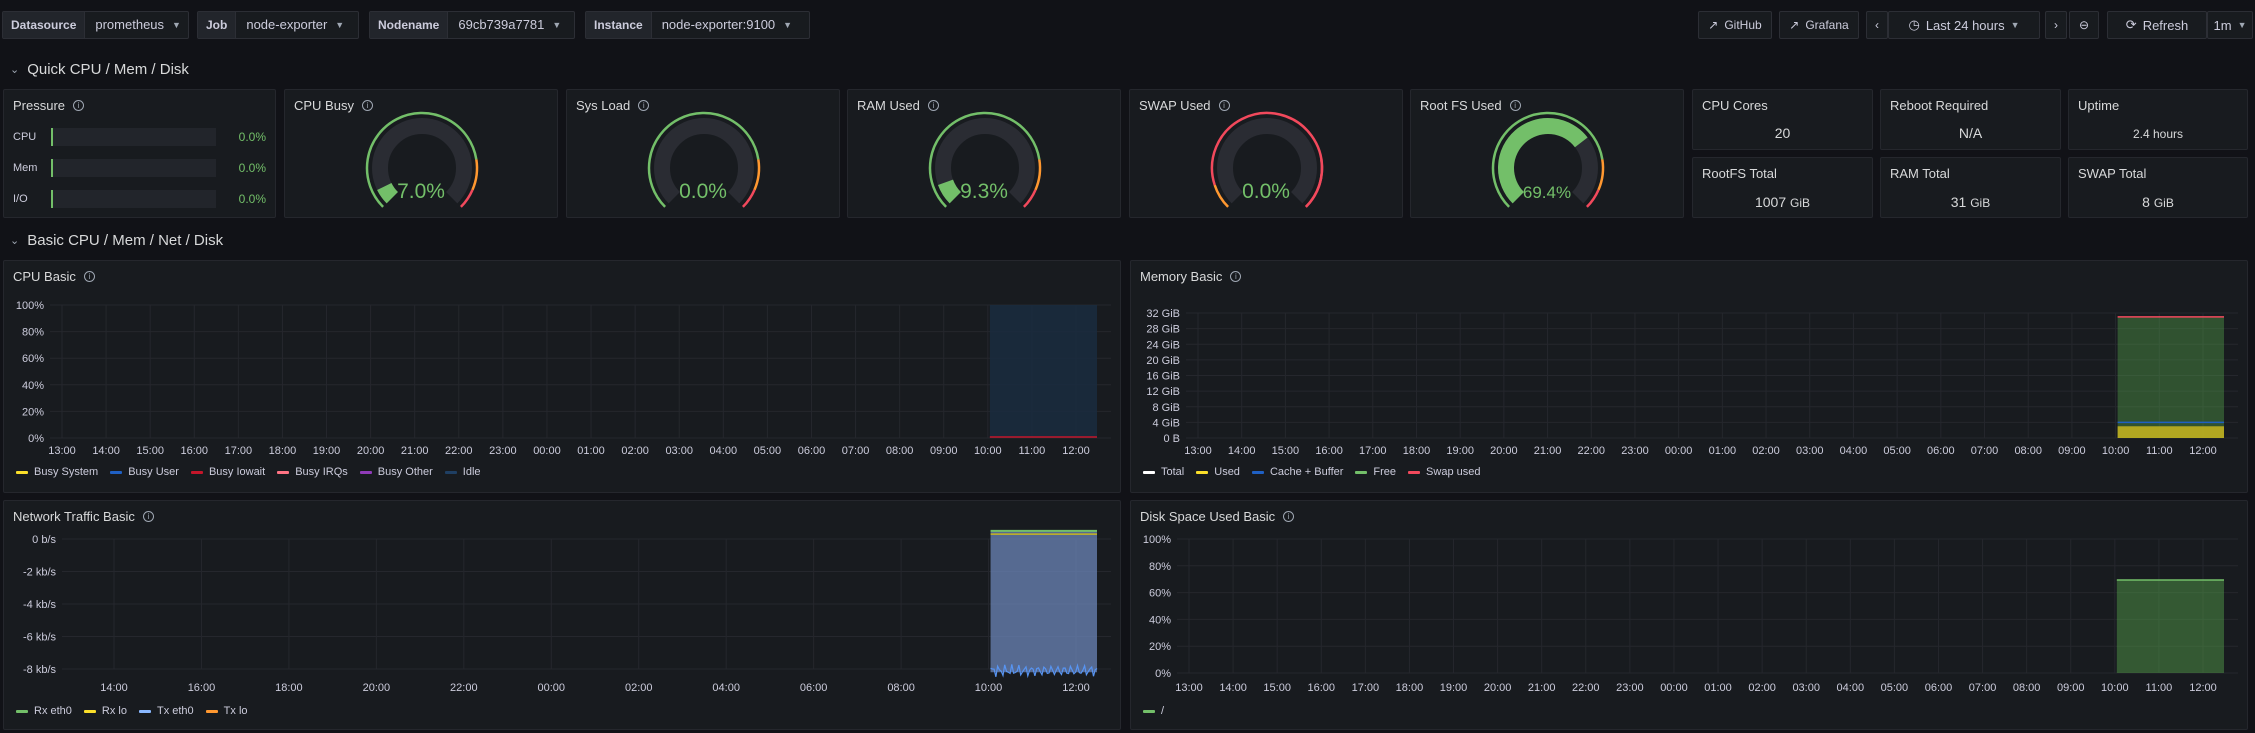 This screenshot has height=733, width=2255. I want to click on variable-instance: Instance node-exporter:9100 ▼, so click(697, 25).